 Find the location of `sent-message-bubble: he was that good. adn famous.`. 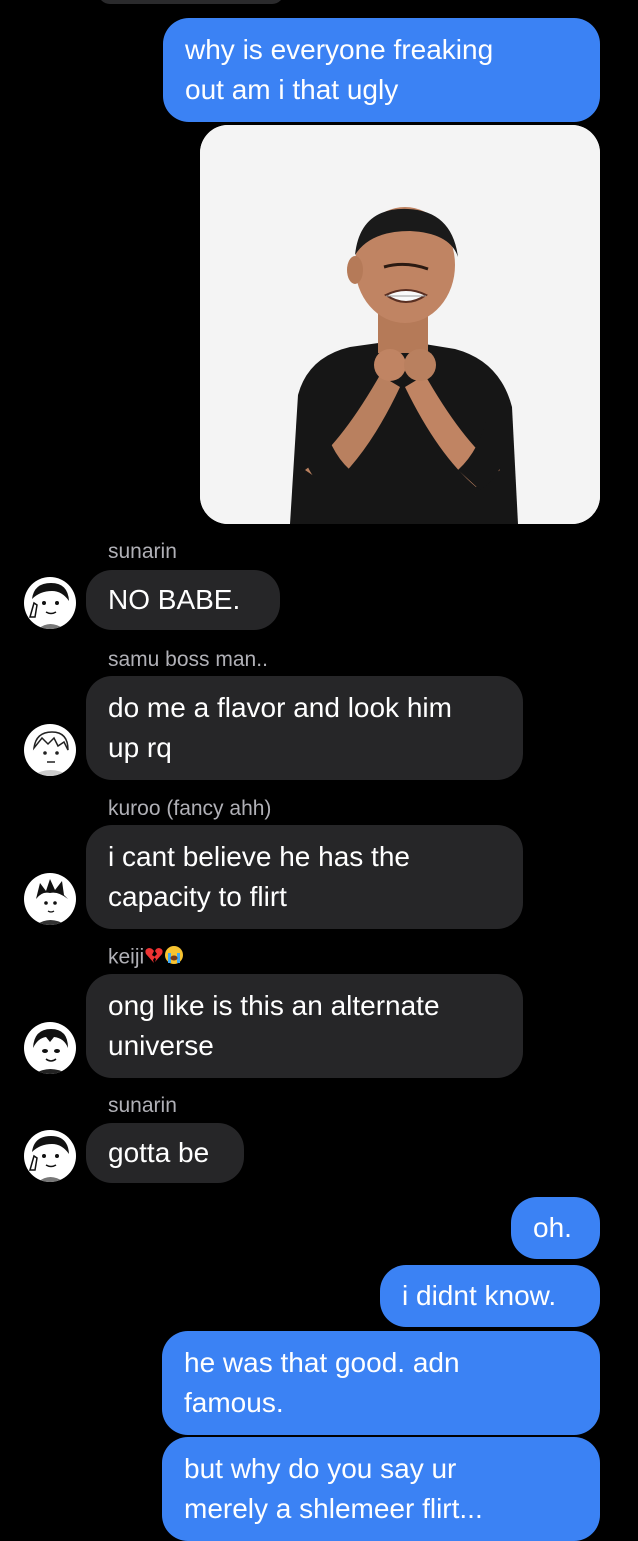

sent-message-bubble: he was that good. adn famous. is located at coordinates (381, 1383).